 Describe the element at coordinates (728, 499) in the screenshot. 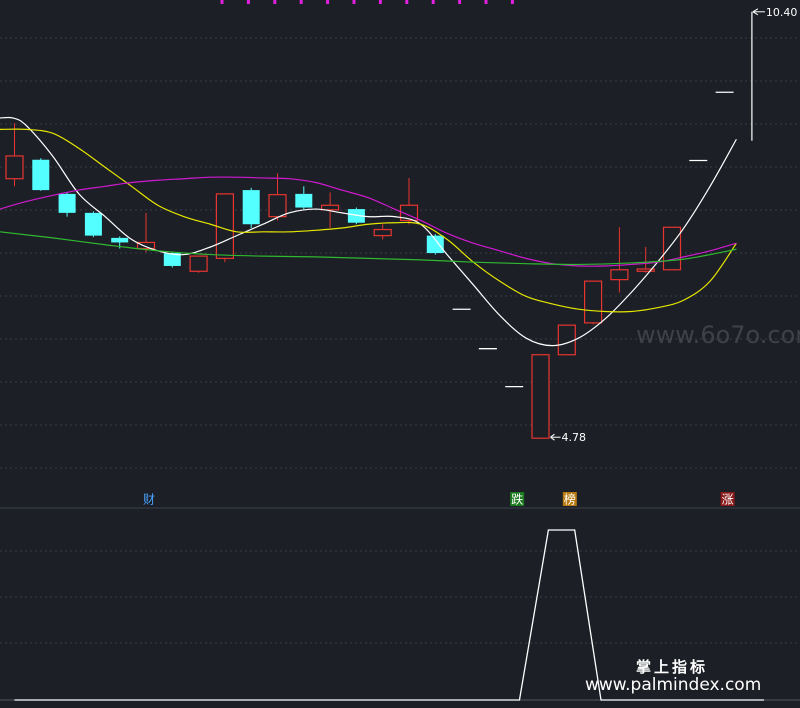

I see `marker-label: 涨` at that location.